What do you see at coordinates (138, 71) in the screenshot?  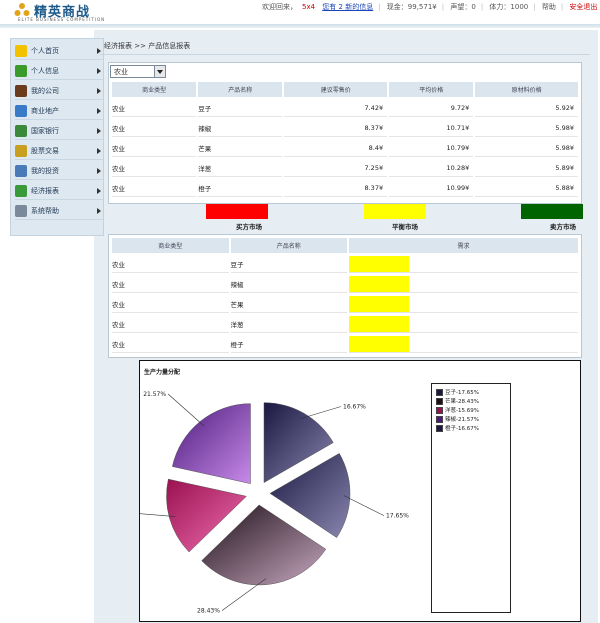 I see `category-select: 农业` at bounding box center [138, 71].